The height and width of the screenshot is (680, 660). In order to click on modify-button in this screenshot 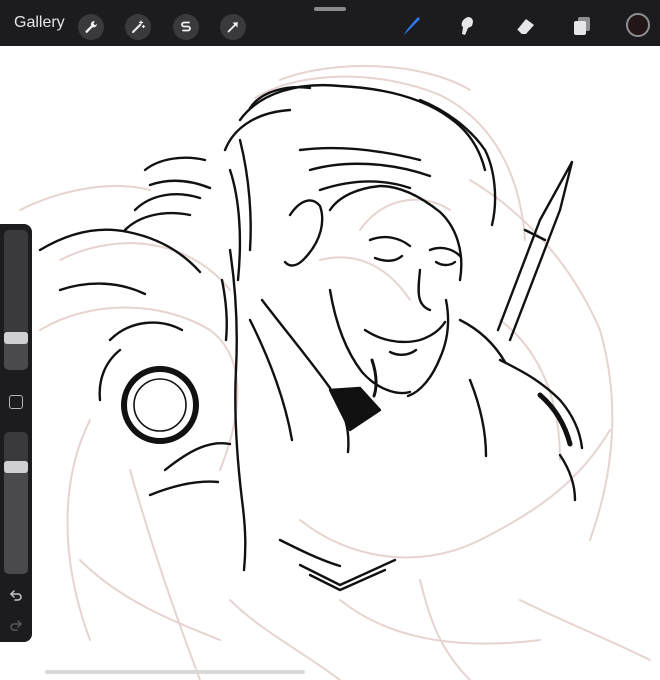, I will do `click(16, 402)`.